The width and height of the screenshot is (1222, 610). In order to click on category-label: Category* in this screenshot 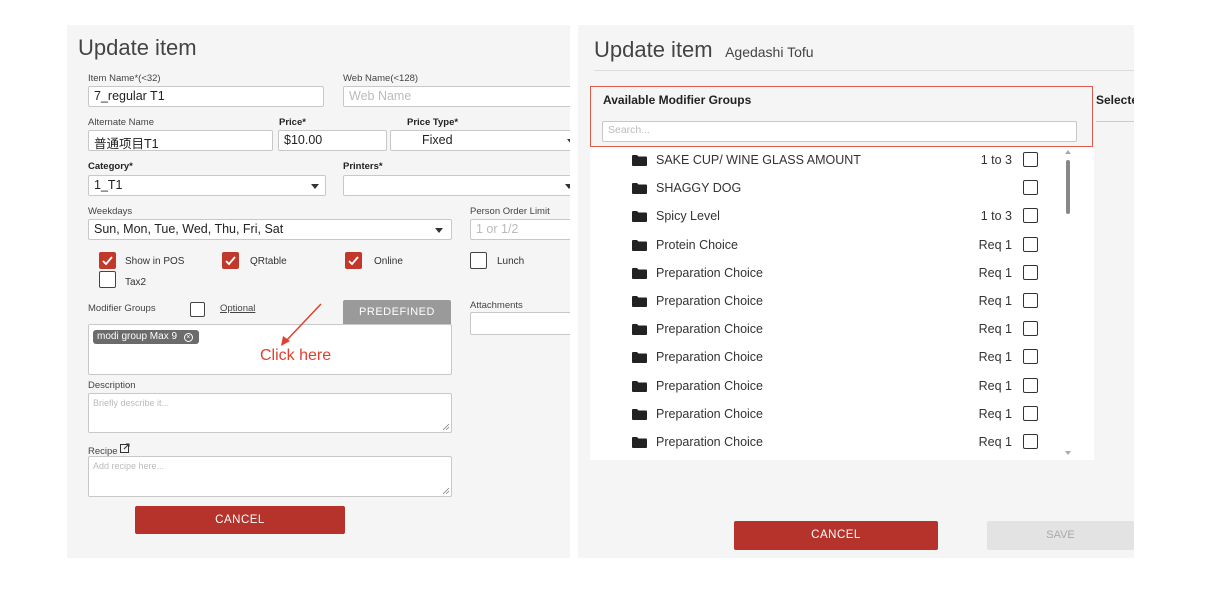, I will do `click(110, 166)`.